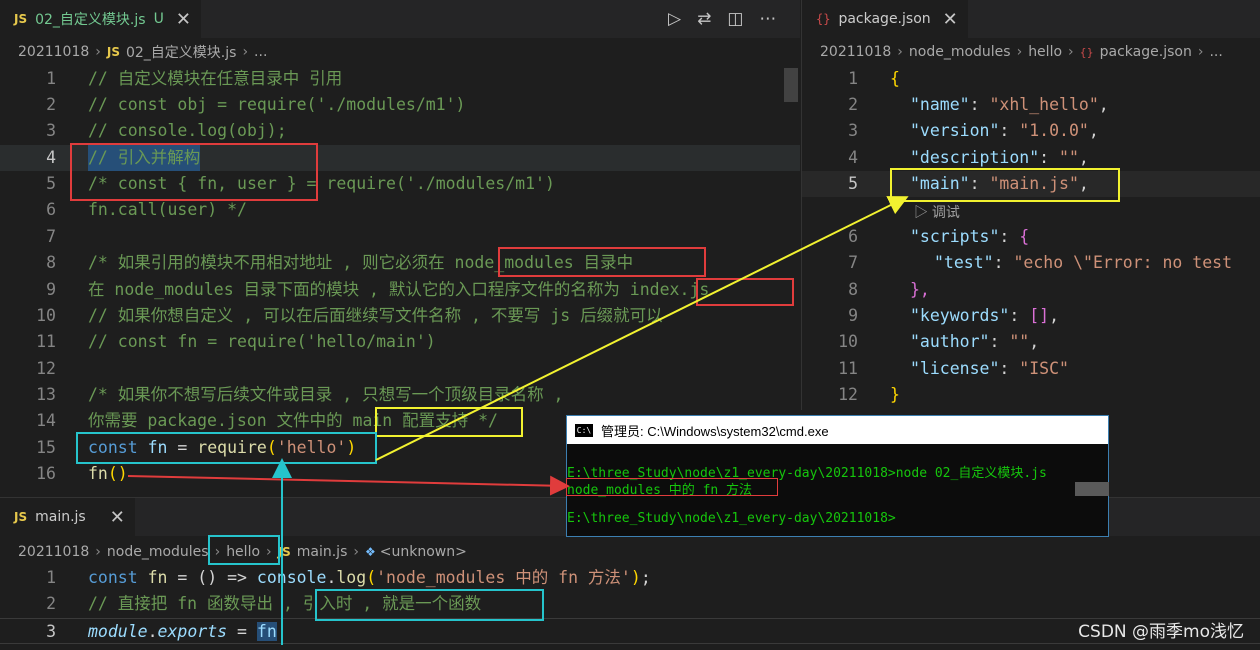  What do you see at coordinates (660, 490) in the screenshot?
I see `cmd-output-line: node_modules 中的 fn 方法` at bounding box center [660, 490].